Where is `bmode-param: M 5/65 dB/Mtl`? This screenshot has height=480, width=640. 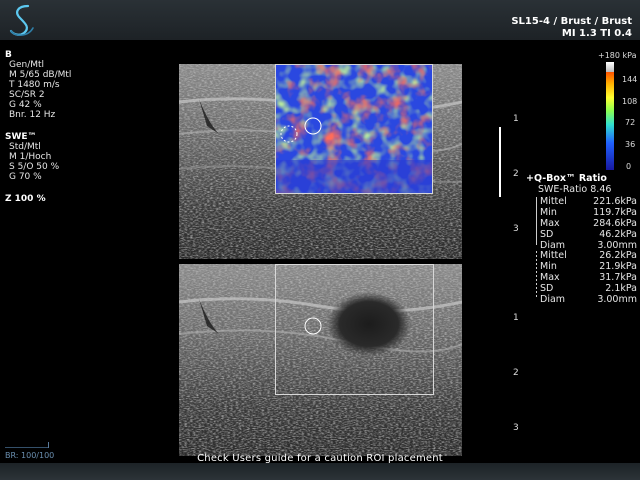
bmode-param: M 5/65 dB/Mtl is located at coordinates (40, 75).